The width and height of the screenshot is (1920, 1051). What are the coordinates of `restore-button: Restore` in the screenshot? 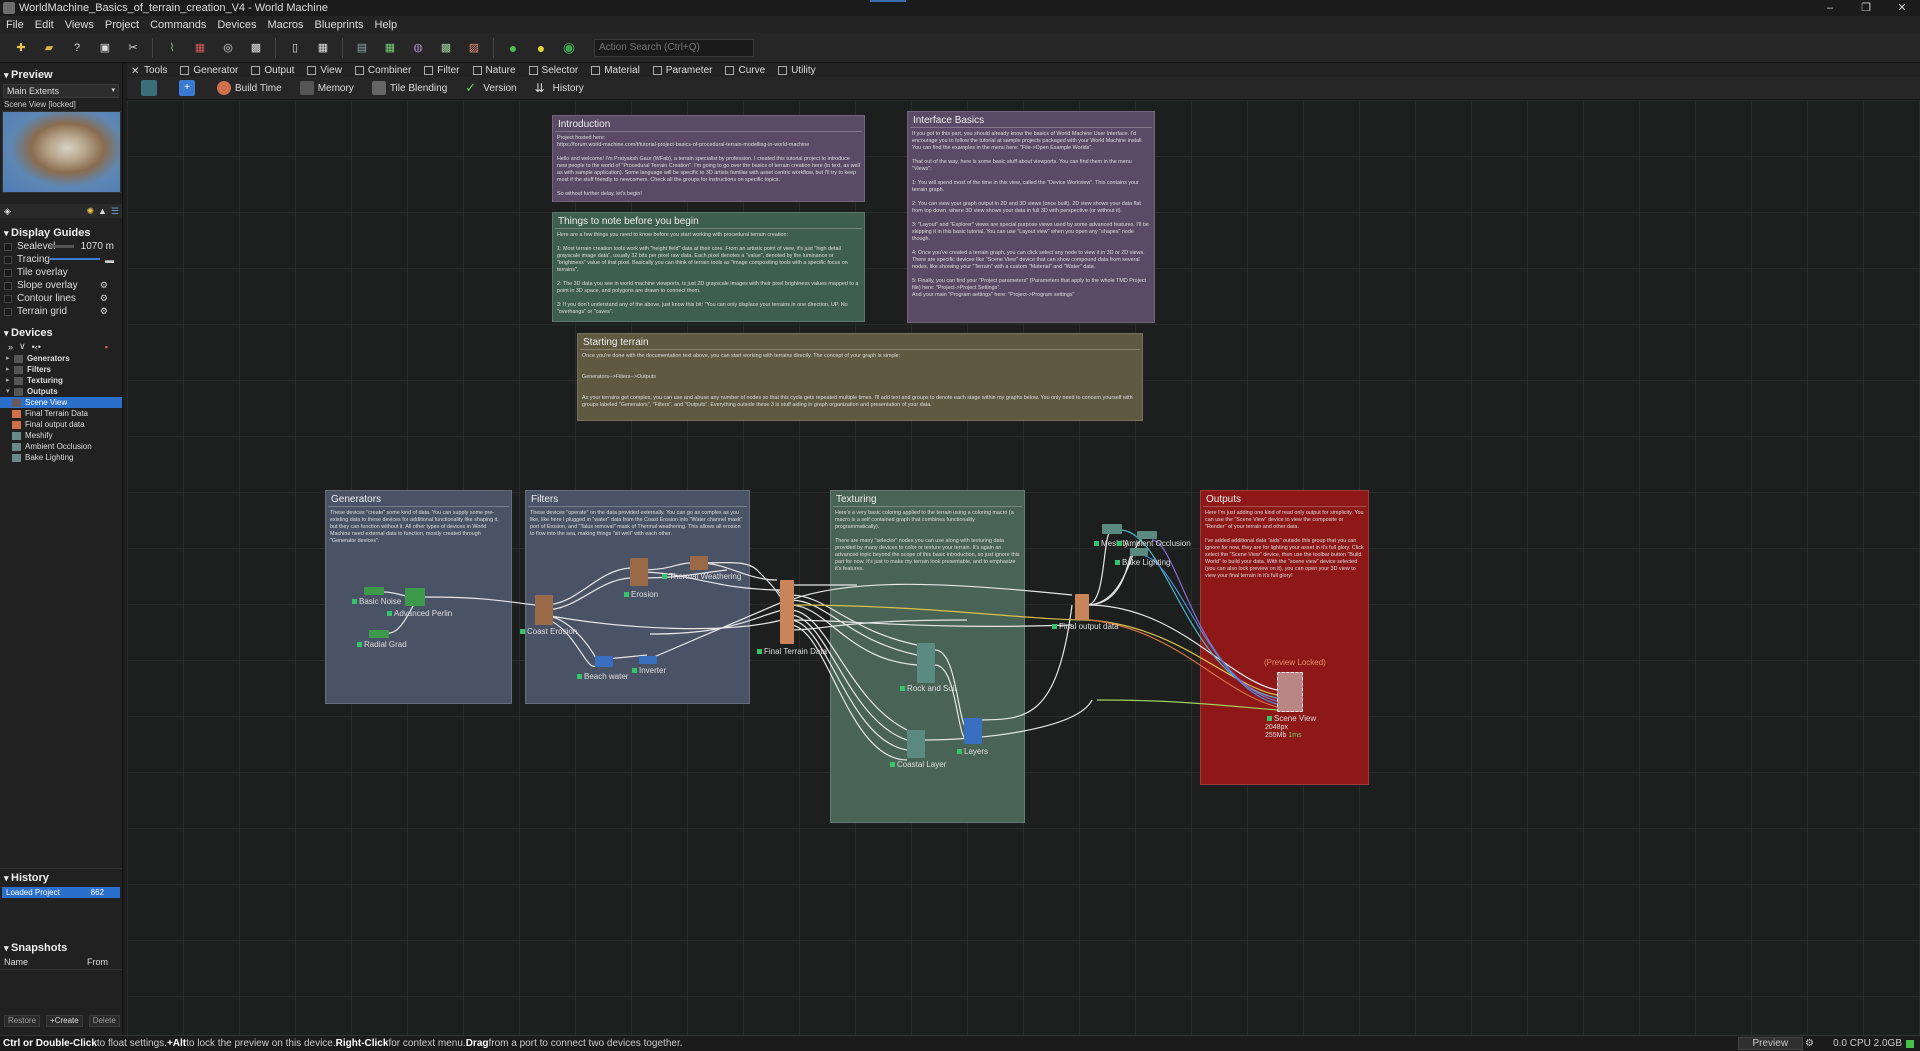 It's located at (22, 1021).